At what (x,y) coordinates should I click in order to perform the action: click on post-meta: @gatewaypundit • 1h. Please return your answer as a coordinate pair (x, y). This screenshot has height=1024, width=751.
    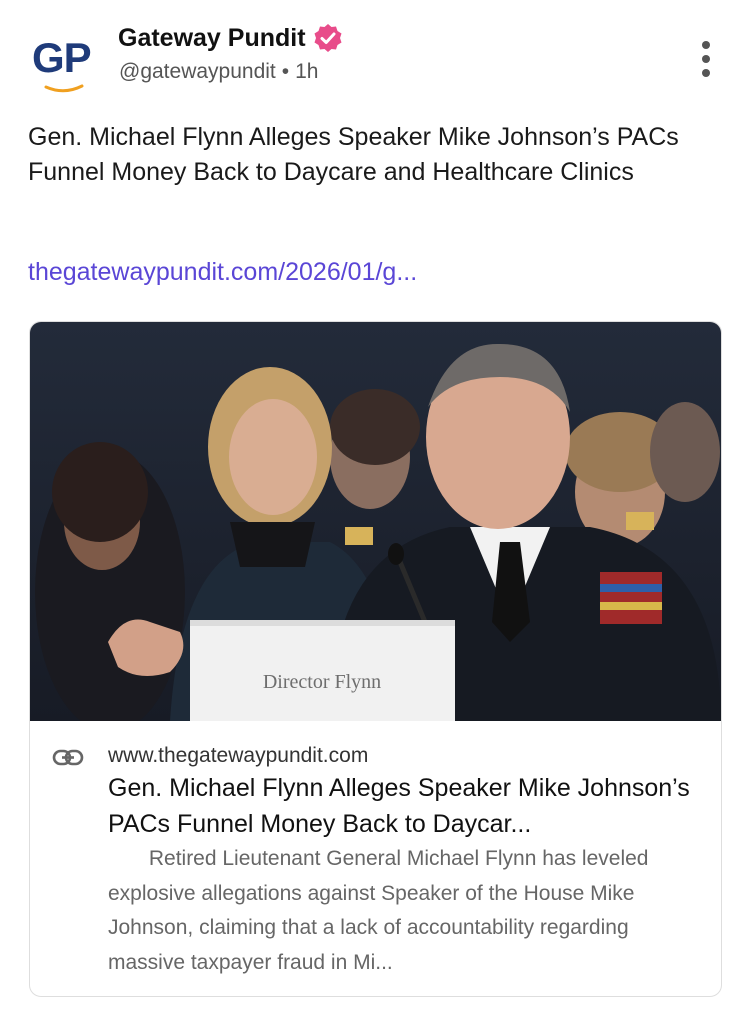
    Looking at the image, I should click on (218, 72).